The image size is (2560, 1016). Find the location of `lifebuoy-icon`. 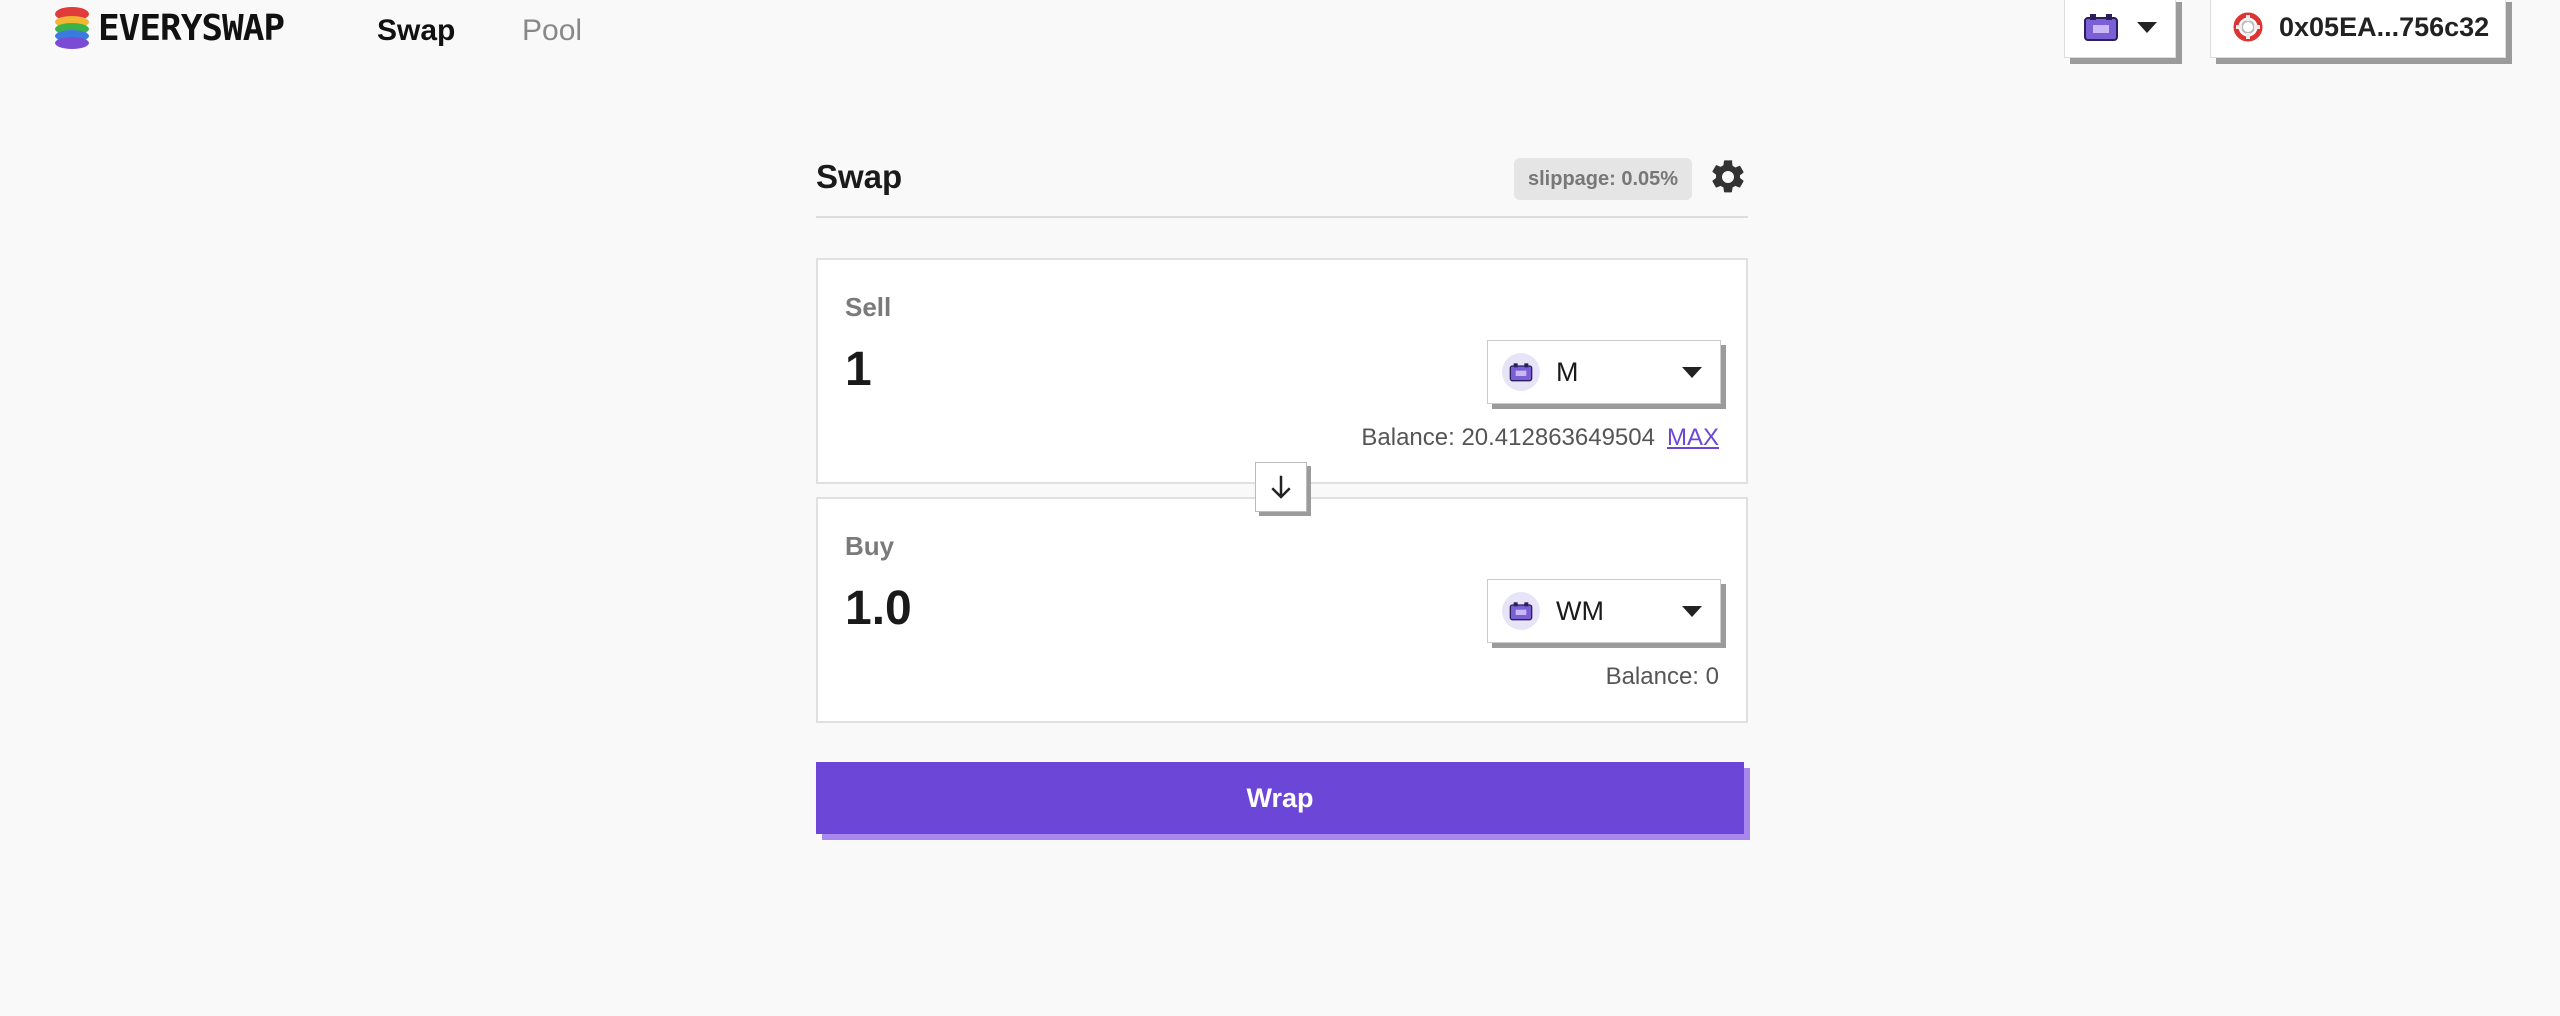

lifebuoy-icon is located at coordinates (2248, 27).